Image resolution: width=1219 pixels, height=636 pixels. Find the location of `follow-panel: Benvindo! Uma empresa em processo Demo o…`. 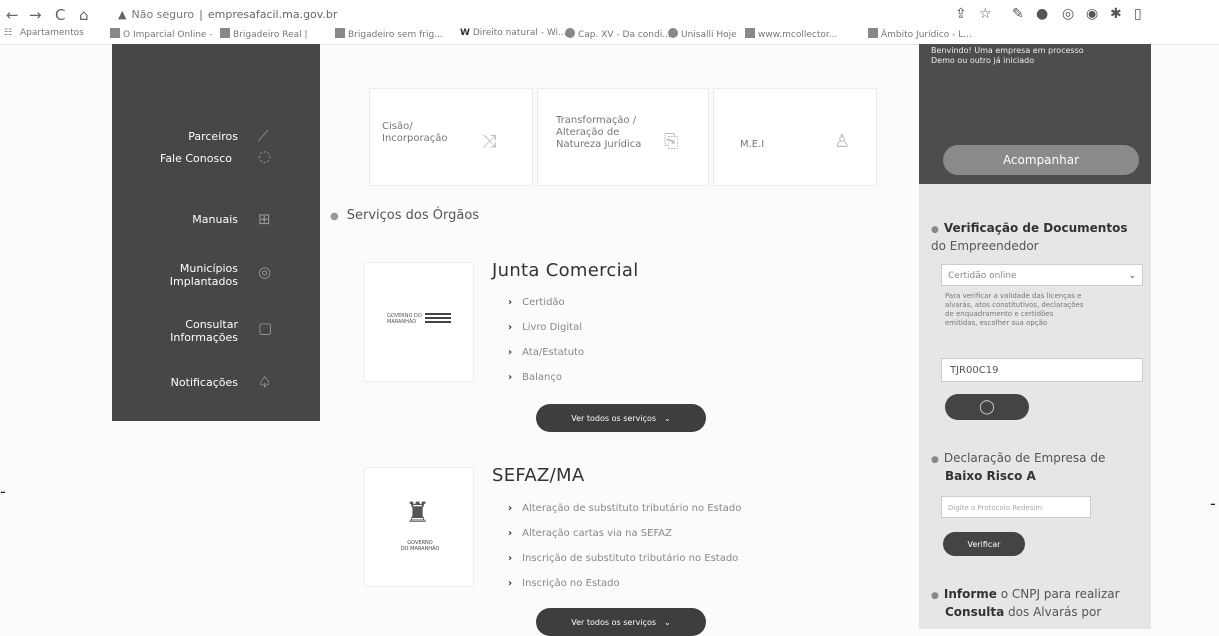

follow-panel: Benvindo! Uma empresa em processo Demo o… is located at coordinates (1035, 114).